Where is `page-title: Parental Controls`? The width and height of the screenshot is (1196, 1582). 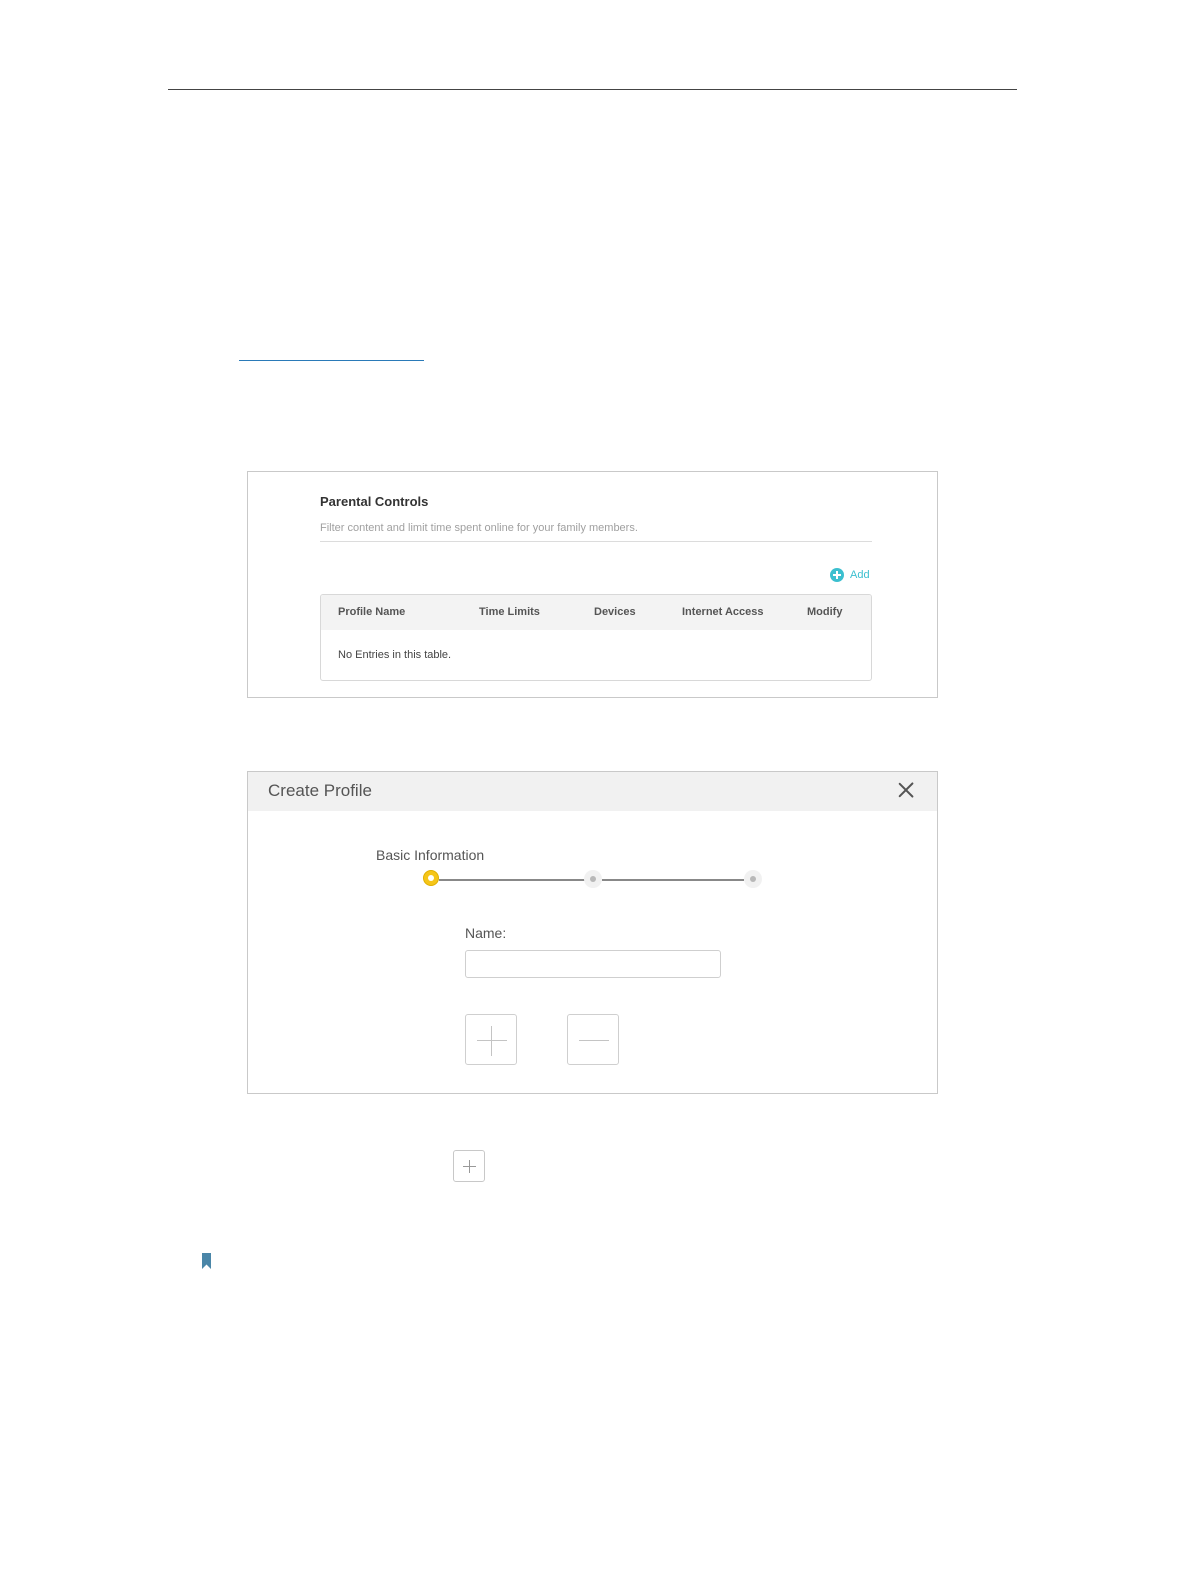 page-title: Parental Controls is located at coordinates (374, 501).